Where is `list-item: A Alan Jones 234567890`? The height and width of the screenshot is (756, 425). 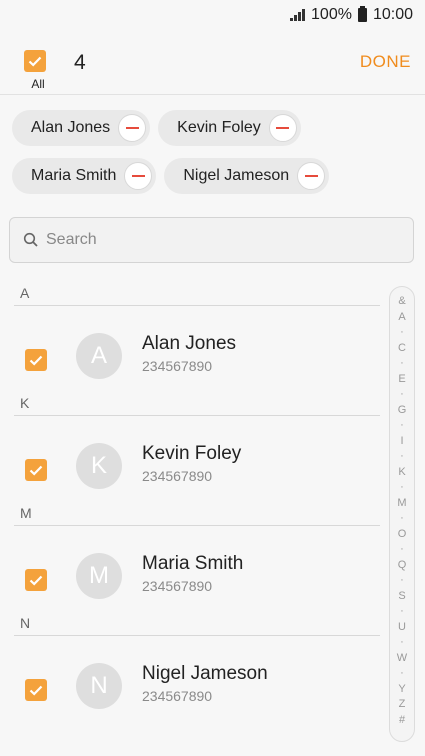
list-item: A Alan Jones 234567890 is located at coordinates (192, 348).